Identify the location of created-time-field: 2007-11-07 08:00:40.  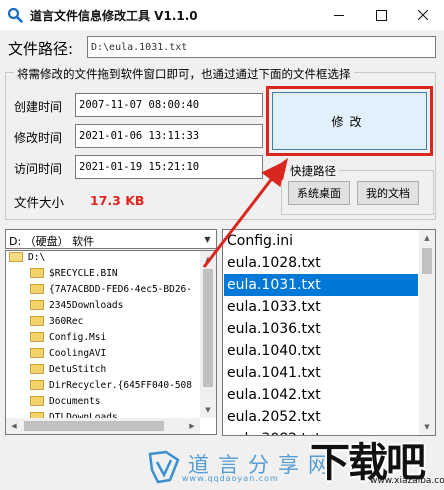
(169, 105).